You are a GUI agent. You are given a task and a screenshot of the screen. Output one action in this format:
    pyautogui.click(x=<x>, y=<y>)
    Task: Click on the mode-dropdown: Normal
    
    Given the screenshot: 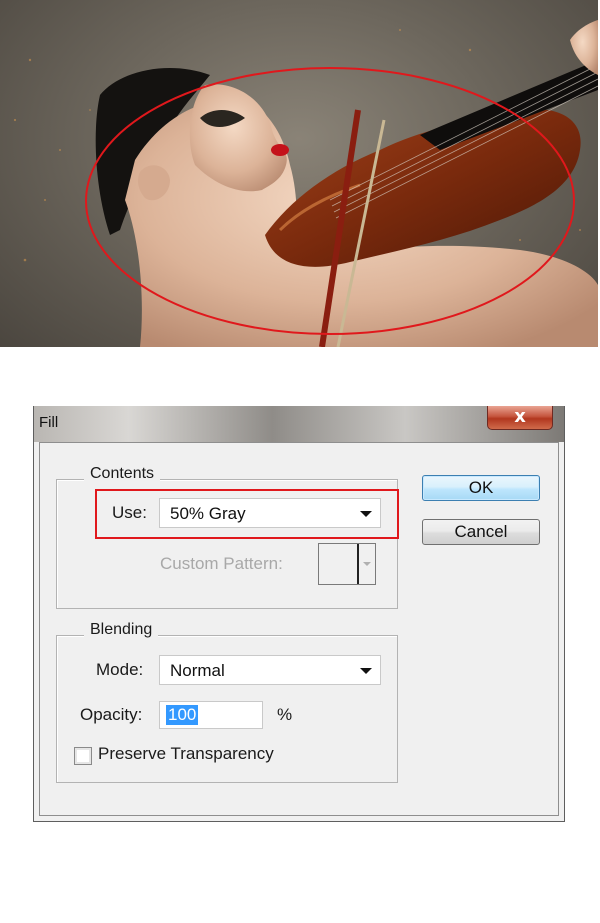 What is the action you would take?
    pyautogui.click(x=270, y=670)
    